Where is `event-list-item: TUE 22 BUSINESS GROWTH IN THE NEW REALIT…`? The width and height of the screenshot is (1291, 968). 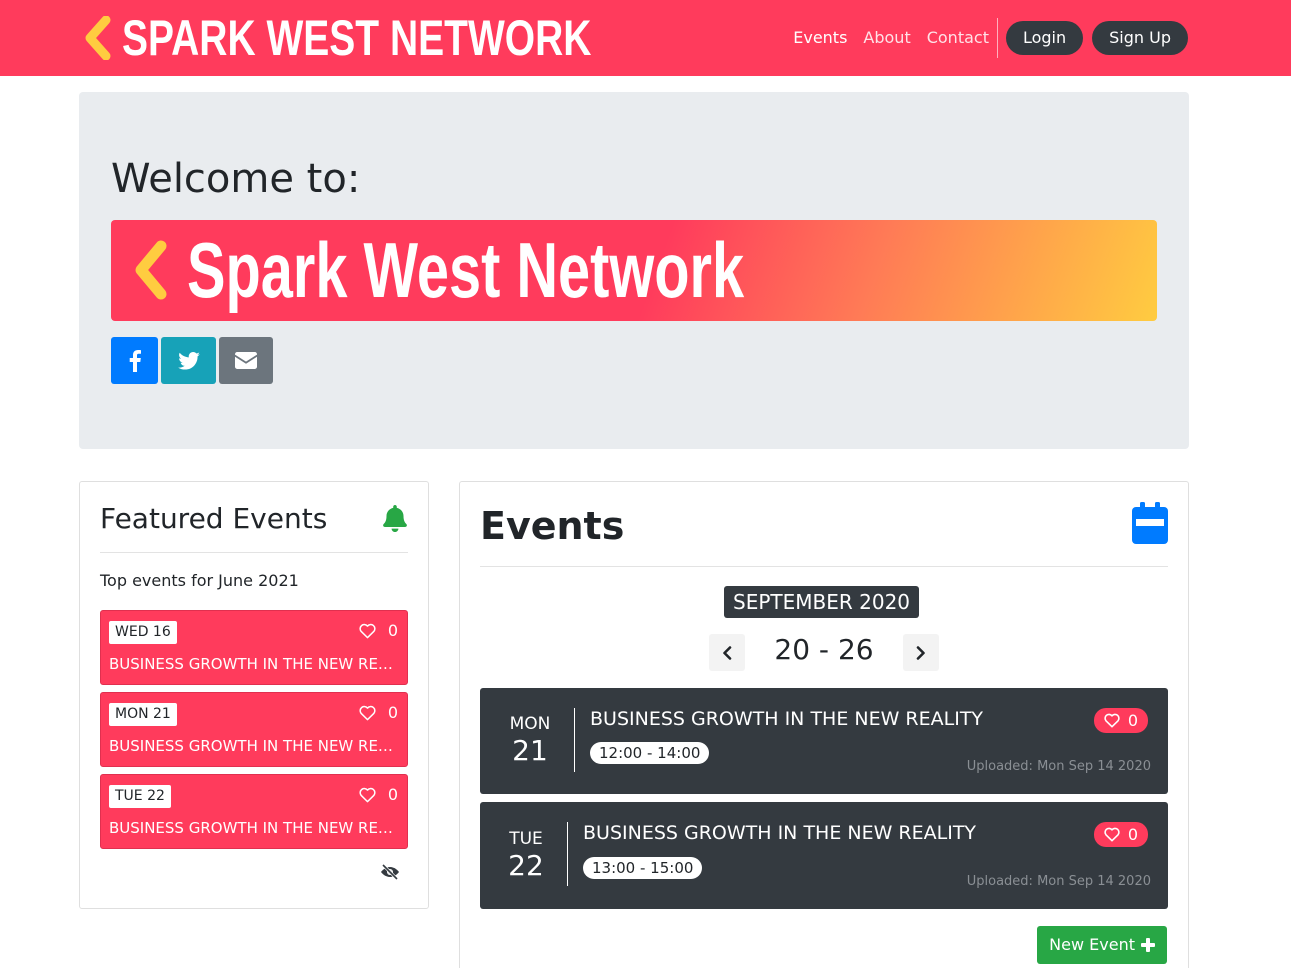 event-list-item: TUE 22 BUSINESS GROWTH IN THE NEW REALIT… is located at coordinates (824, 855).